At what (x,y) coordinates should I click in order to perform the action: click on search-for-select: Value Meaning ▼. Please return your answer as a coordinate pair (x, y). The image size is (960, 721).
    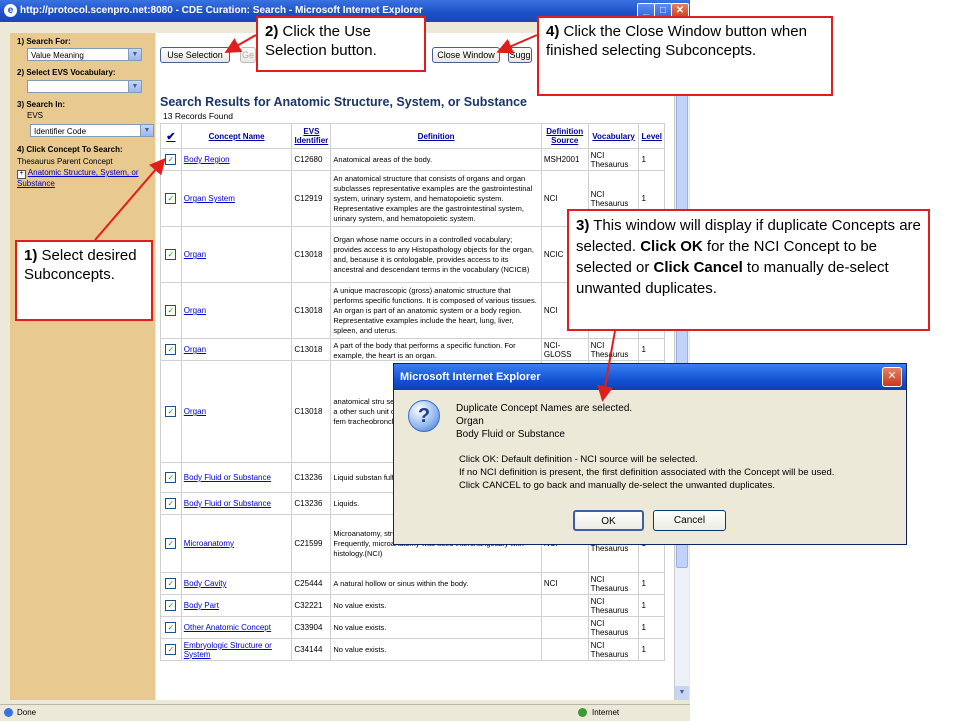
    Looking at the image, I should click on (84, 54).